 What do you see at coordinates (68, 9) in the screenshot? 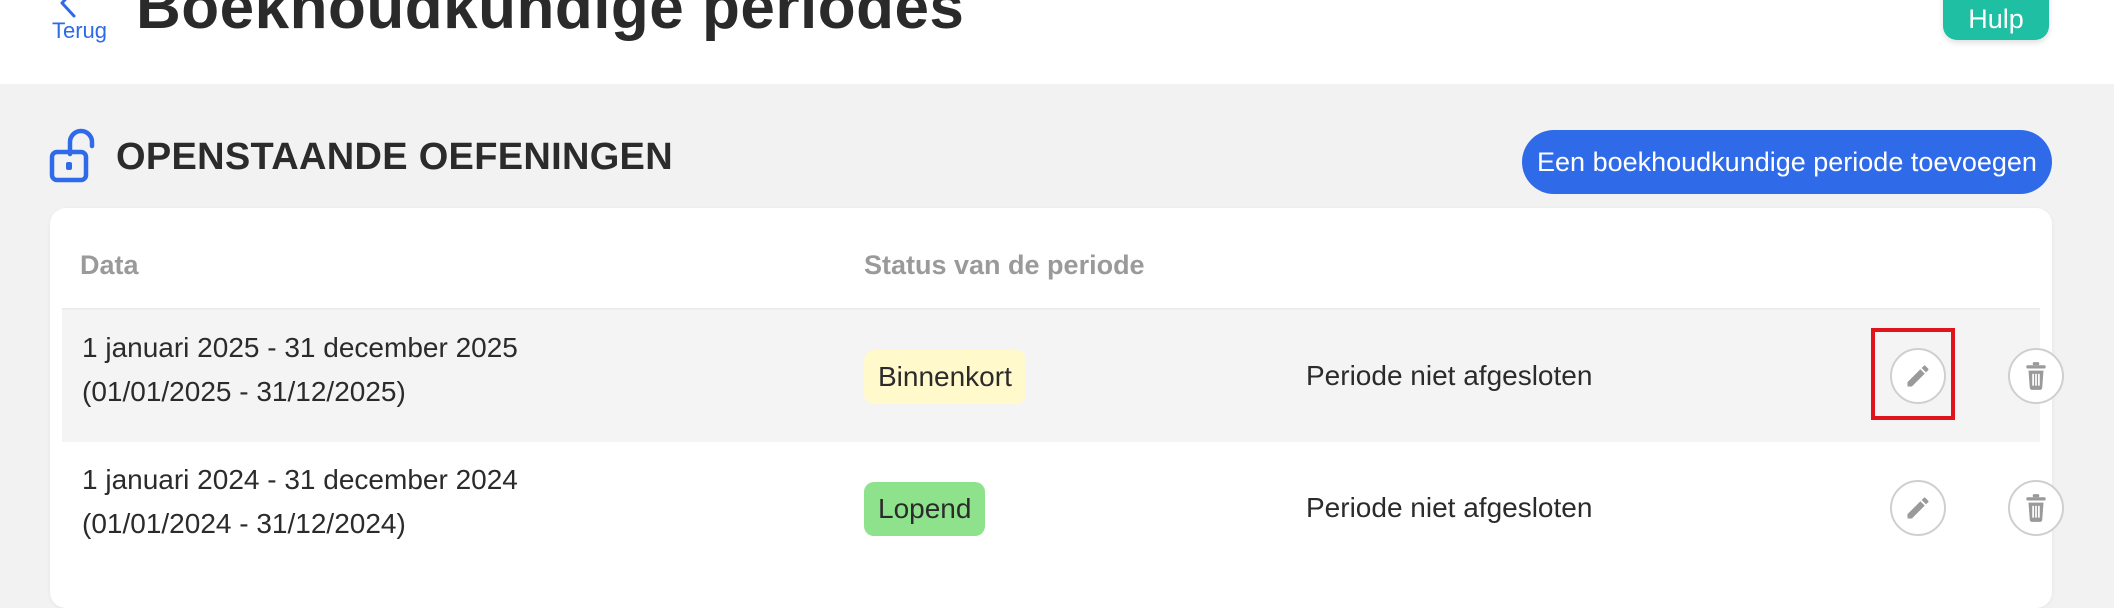
I see `chevron-left-icon` at bounding box center [68, 9].